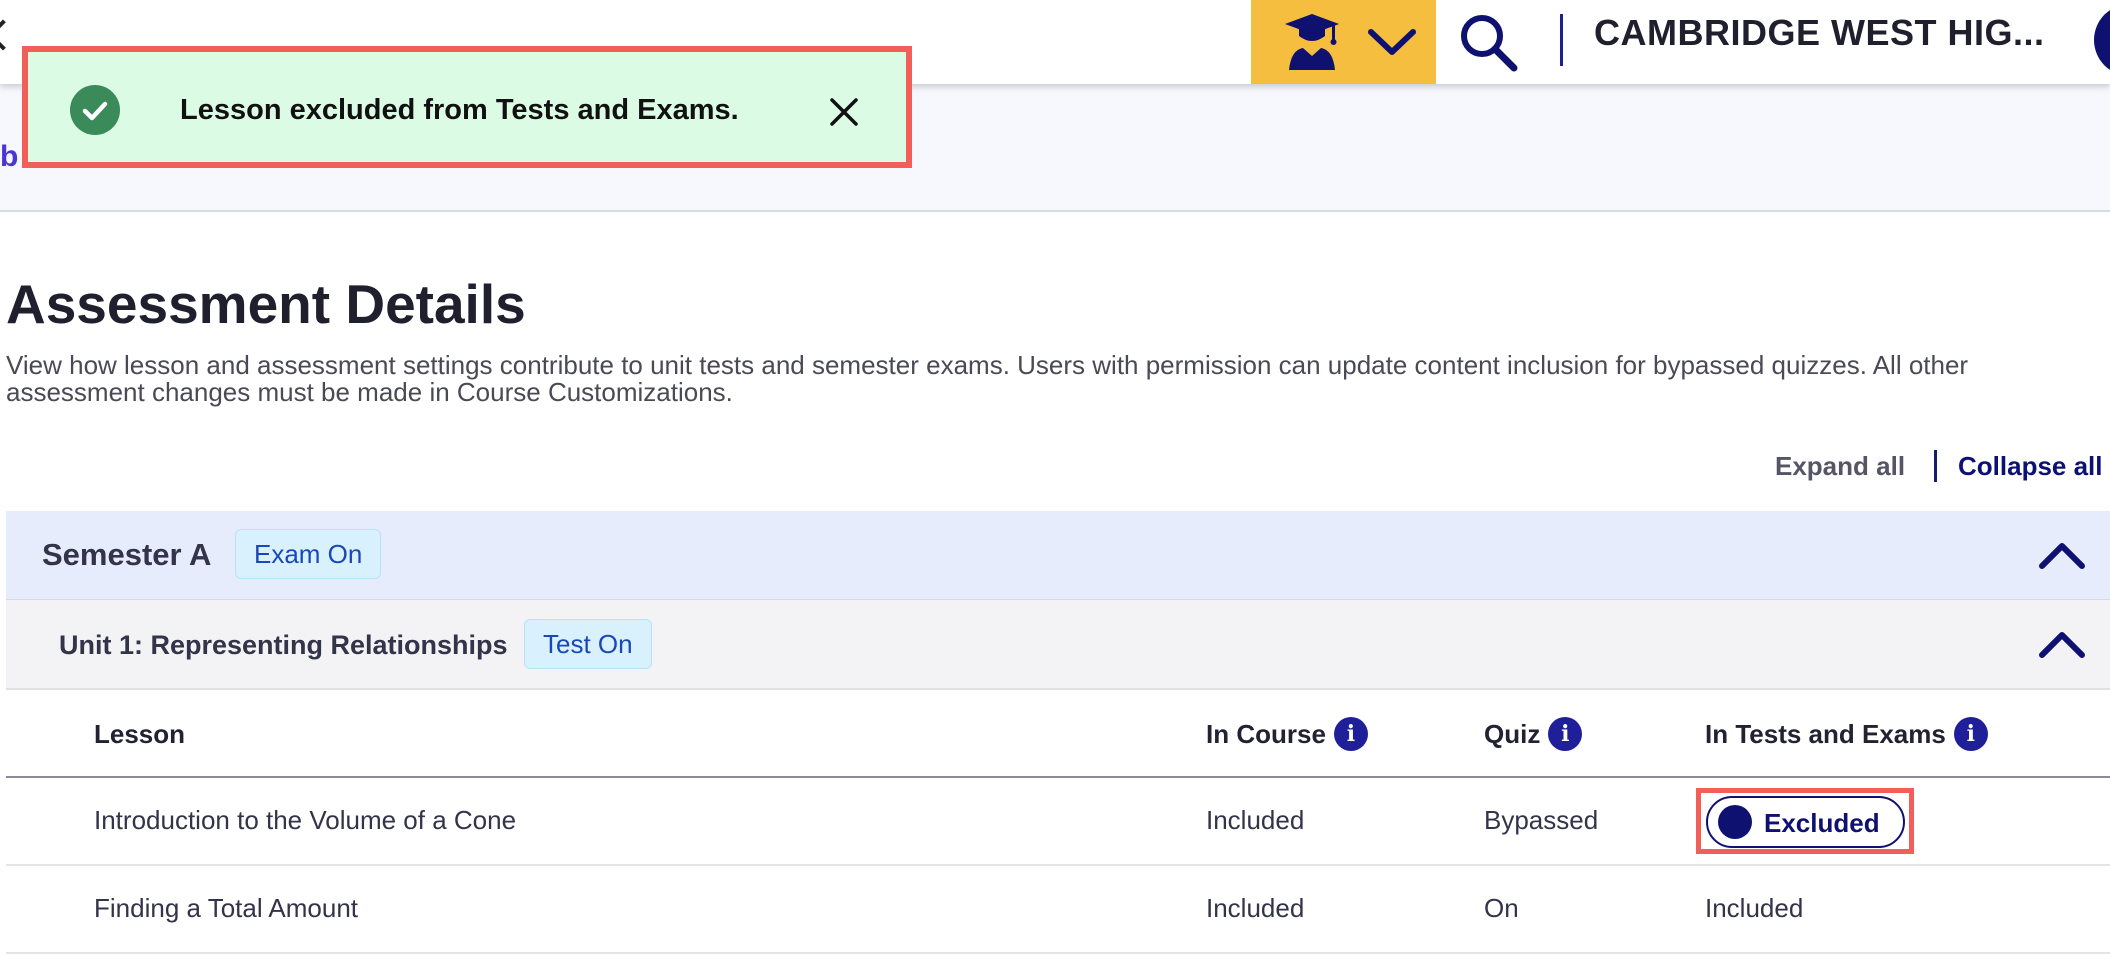  Describe the element at coordinates (1541, 820) in the screenshot. I see `quiz-value: Bypassed` at that location.